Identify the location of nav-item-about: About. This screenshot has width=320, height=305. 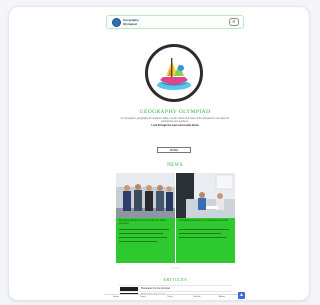
(222, 297).